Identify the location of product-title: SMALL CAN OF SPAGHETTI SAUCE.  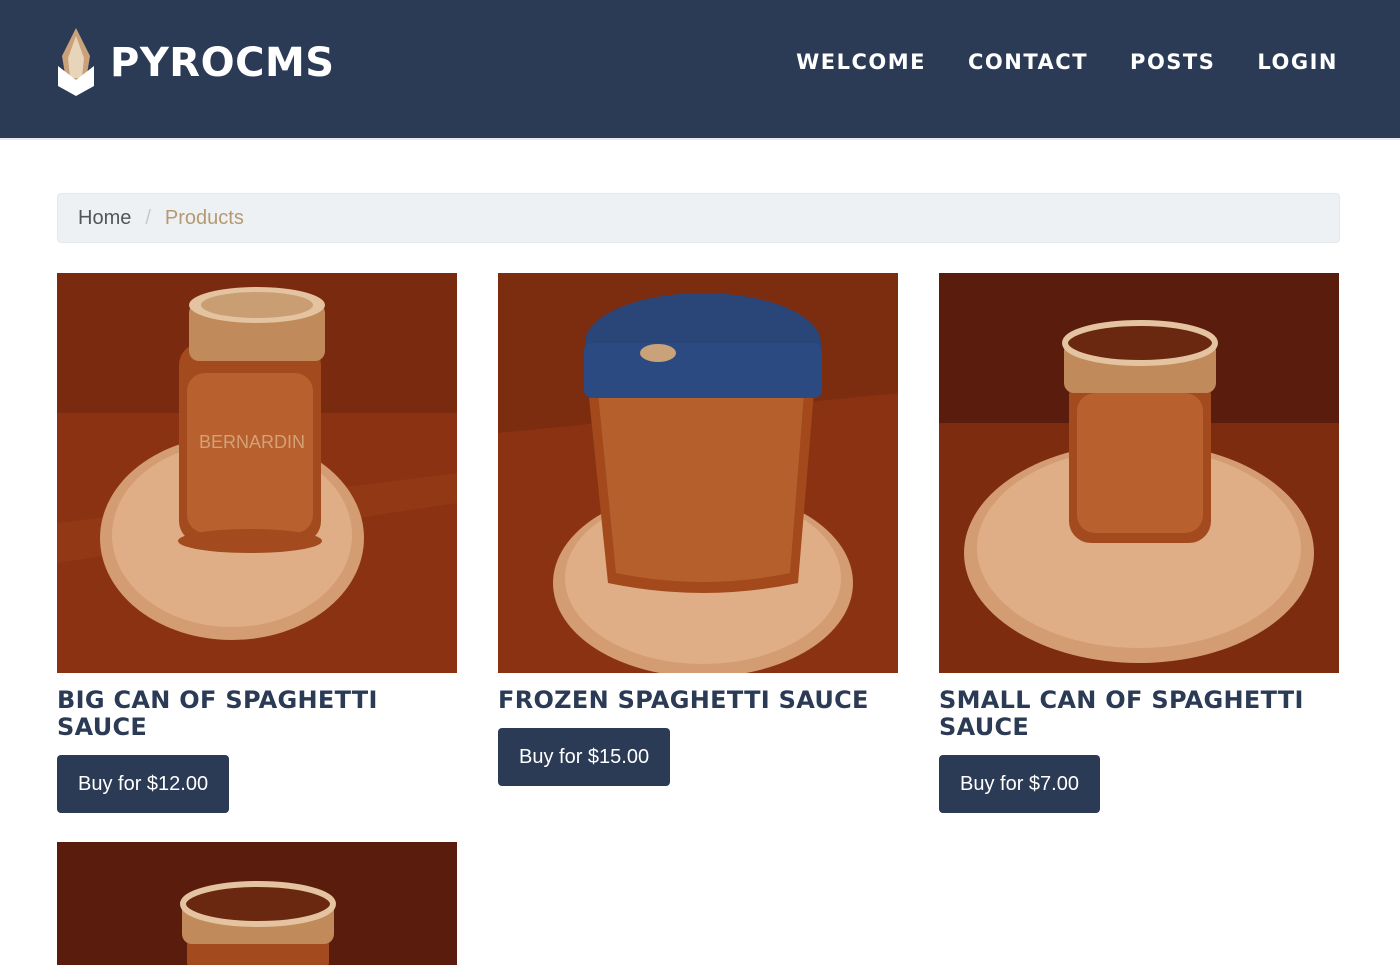
(1139, 714).